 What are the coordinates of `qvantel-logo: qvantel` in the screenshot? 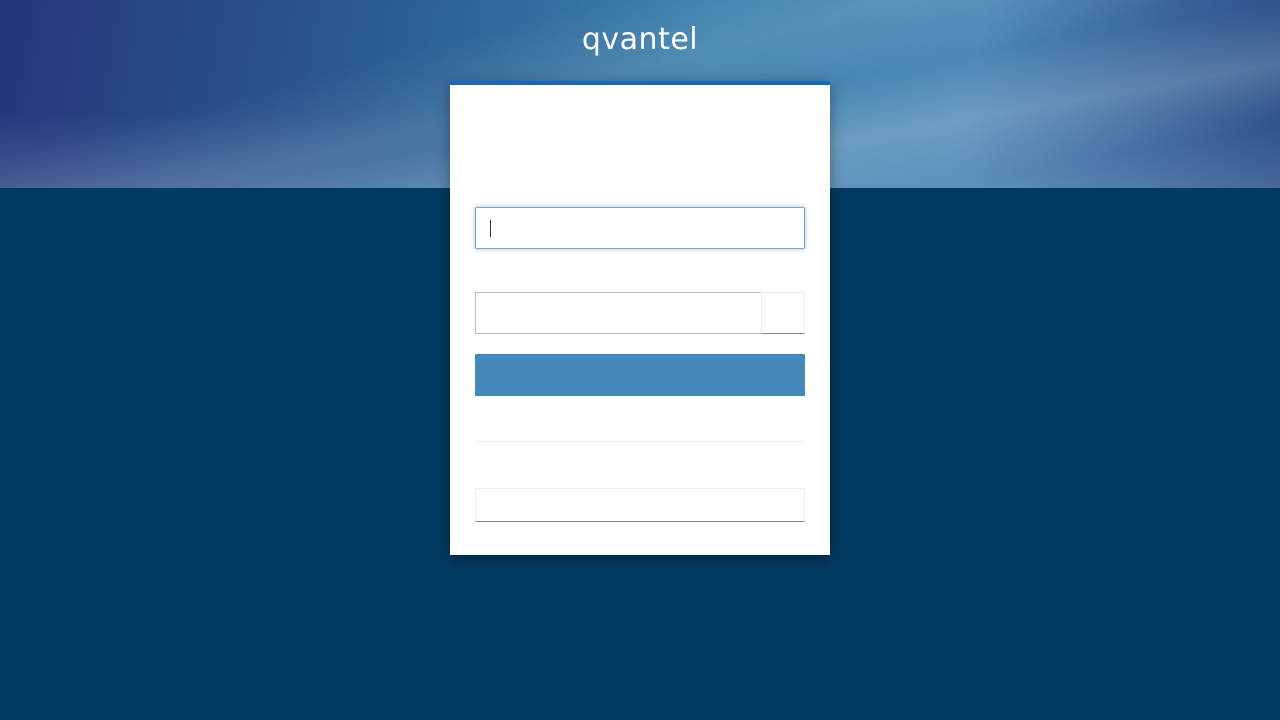 It's located at (640, 39).